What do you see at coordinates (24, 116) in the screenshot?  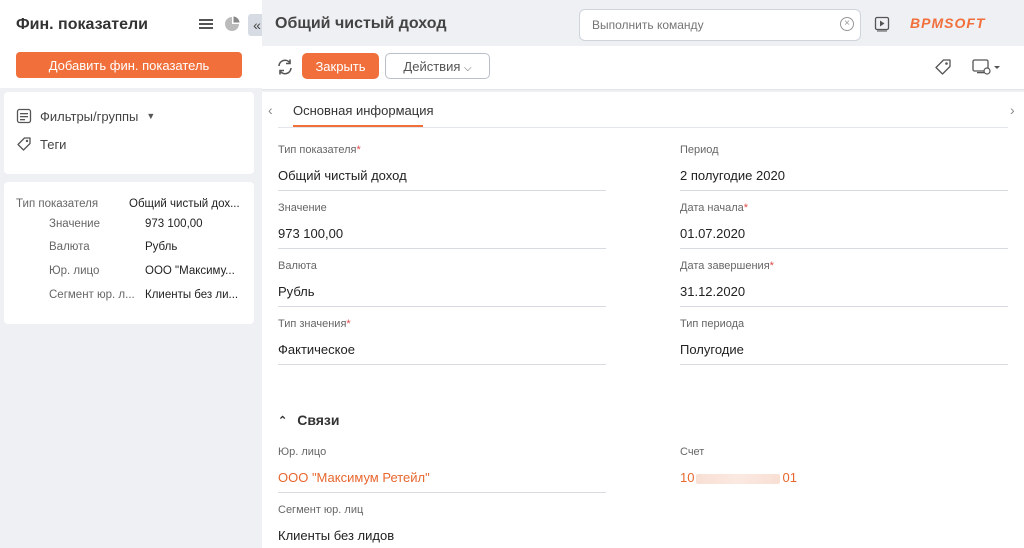 I see `filter-list-icon` at bounding box center [24, 116].